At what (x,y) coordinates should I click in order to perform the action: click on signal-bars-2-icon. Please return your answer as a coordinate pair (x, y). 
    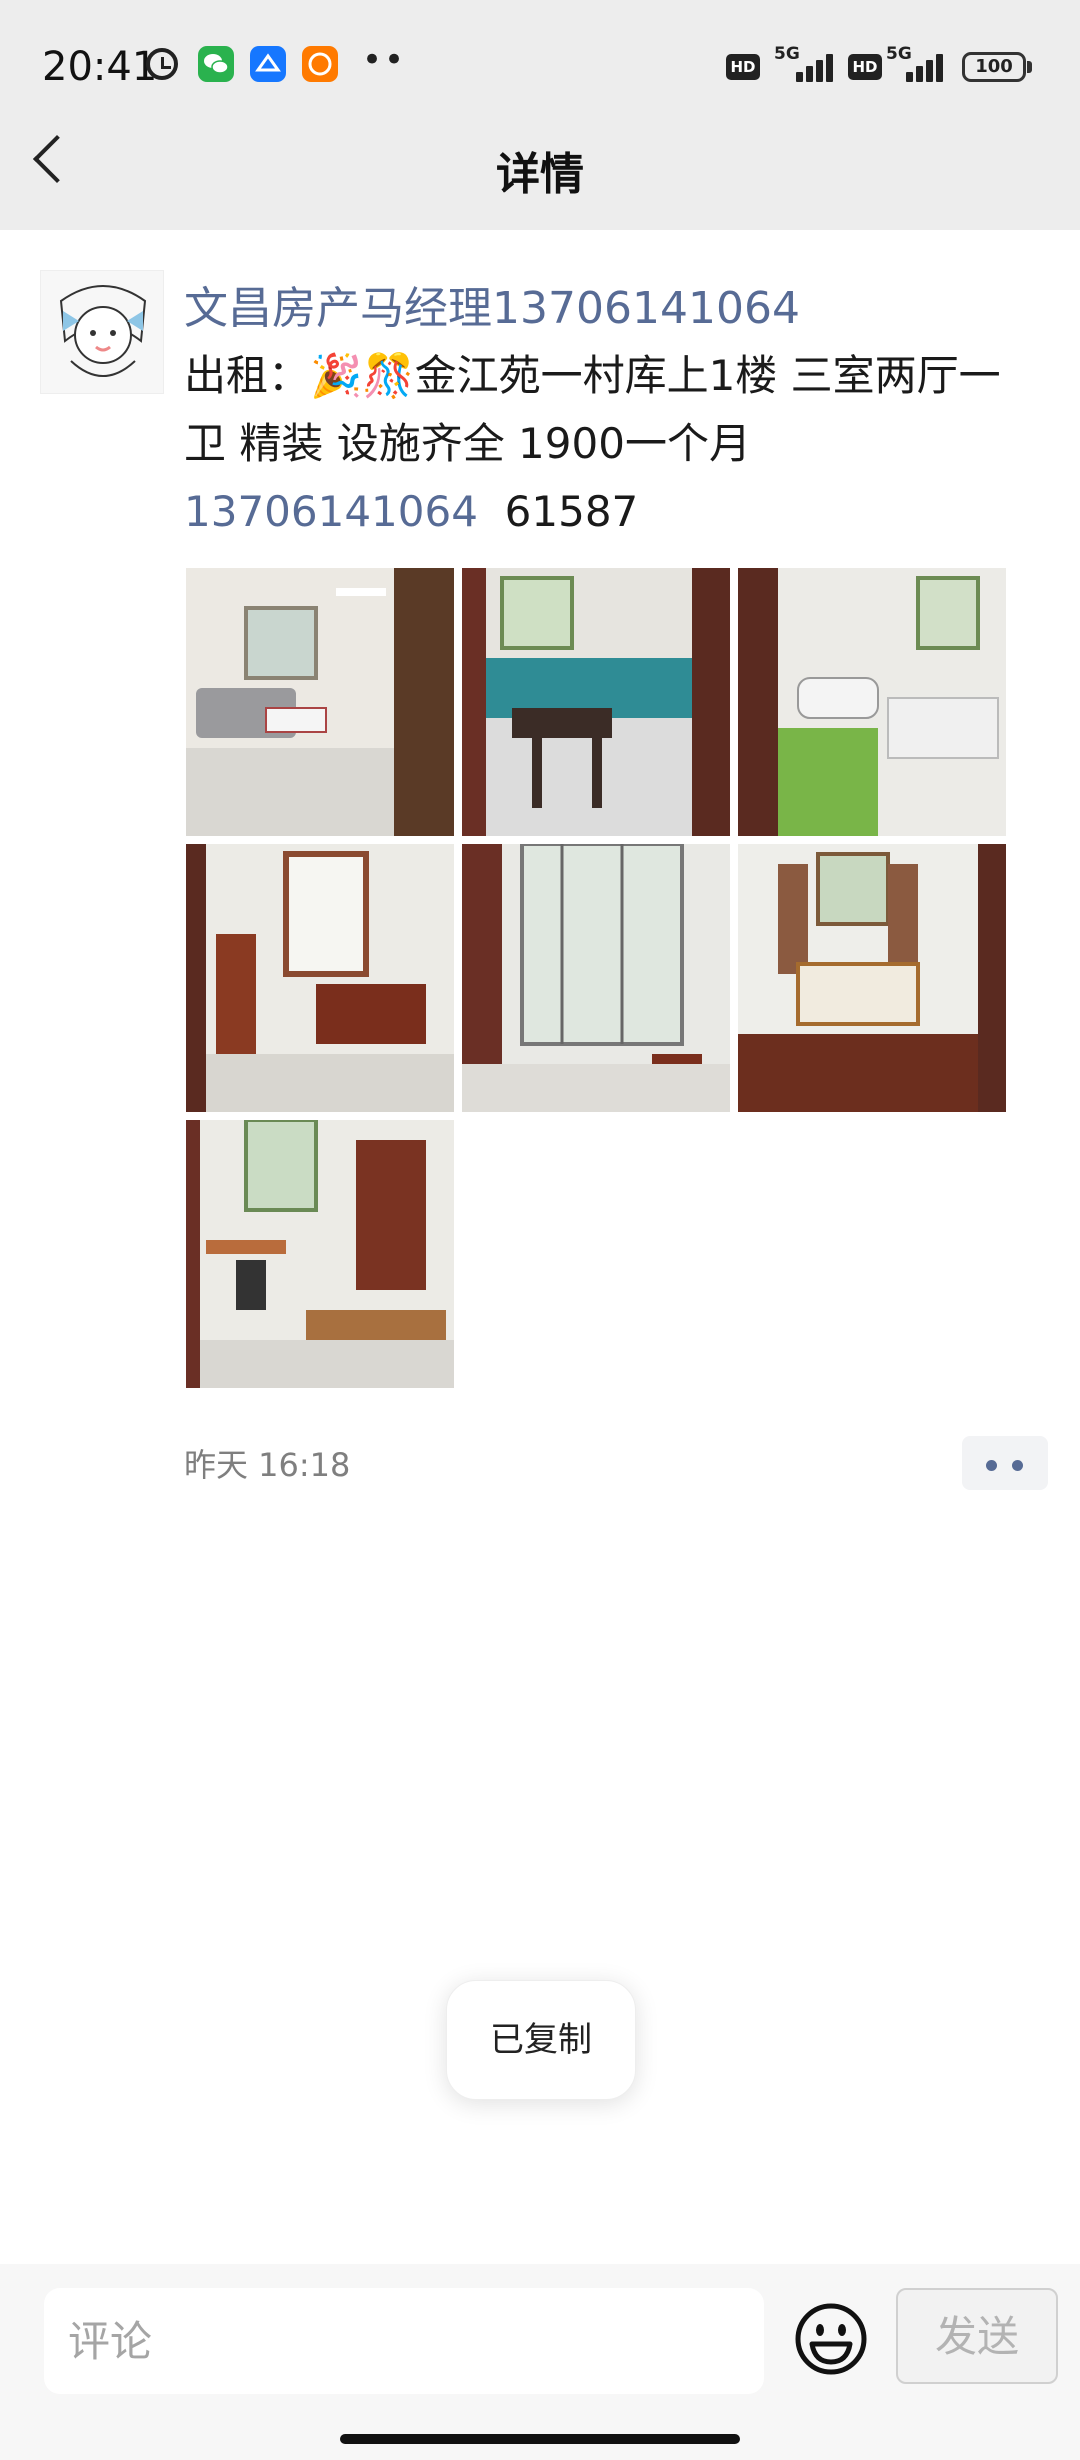
    Looking at the image, I should click on (924, 67).